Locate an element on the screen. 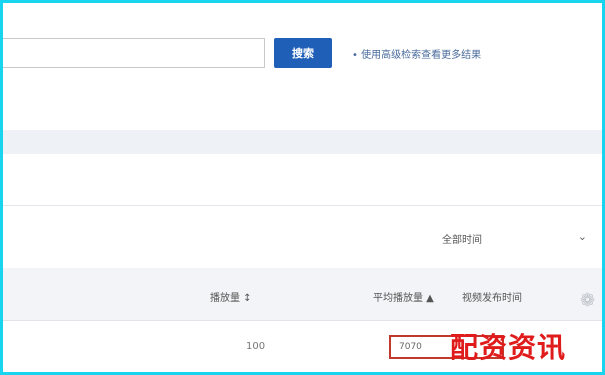 Image resolution: width=605 pixels, height=375 pixels. column-header-publish-time: 视频发布时间 is located at coordinates (492, 296).